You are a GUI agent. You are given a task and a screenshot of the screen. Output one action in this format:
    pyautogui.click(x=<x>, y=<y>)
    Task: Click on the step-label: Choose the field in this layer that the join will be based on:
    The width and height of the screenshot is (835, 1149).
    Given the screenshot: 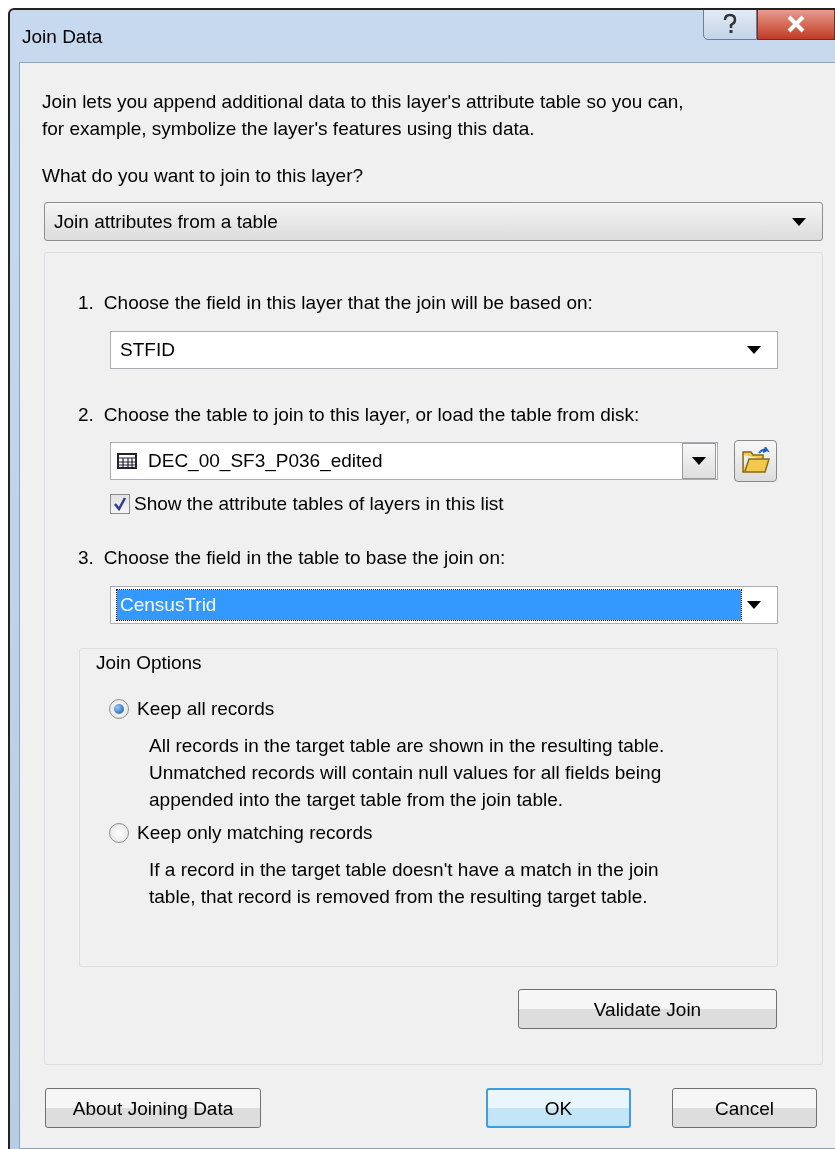 What is the action you would take?
    pyautogui.click(x=348, y=303)
    